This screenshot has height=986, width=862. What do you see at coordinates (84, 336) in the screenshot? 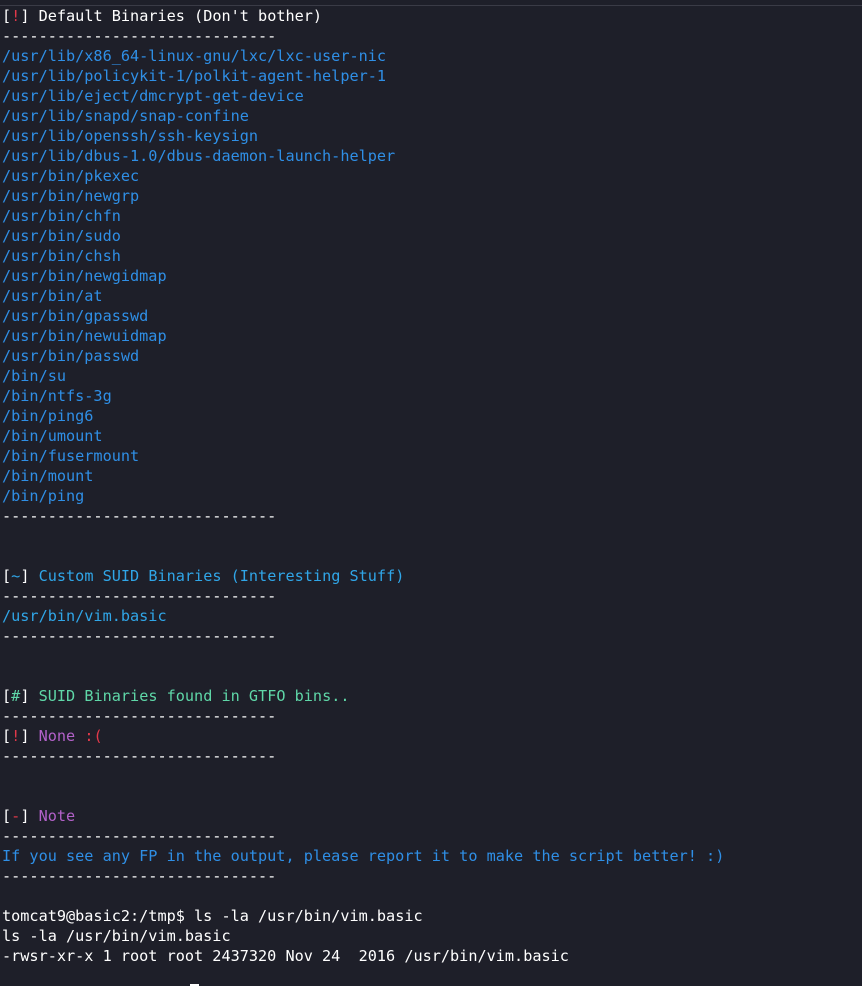
I see `binary-path: /usr/bin/newuidmap` at bounding box center [84, 336].